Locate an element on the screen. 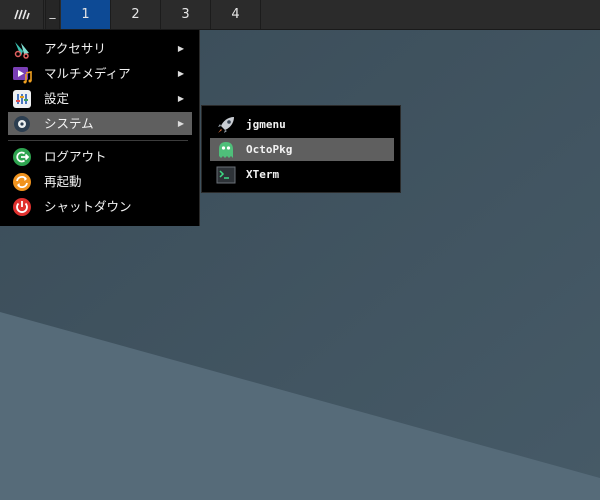  submenu-item-jgmenu: jgmenu is located at coordinates (302, 124).